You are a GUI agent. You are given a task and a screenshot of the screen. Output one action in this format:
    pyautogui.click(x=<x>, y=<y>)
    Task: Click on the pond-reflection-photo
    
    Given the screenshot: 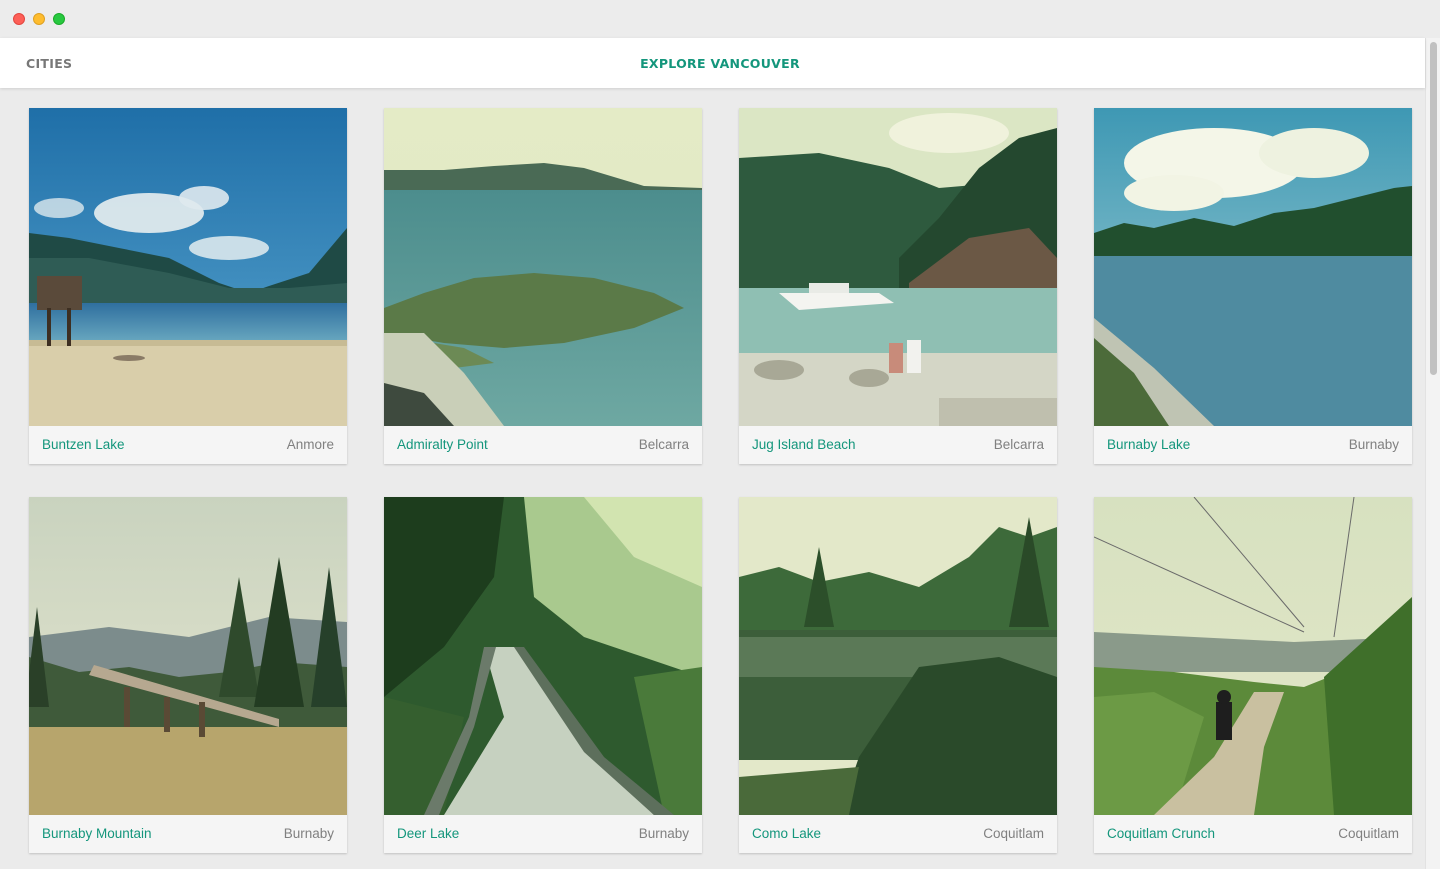 What is the action you would take?
    pyautogui.click(x=898, y=656)
    